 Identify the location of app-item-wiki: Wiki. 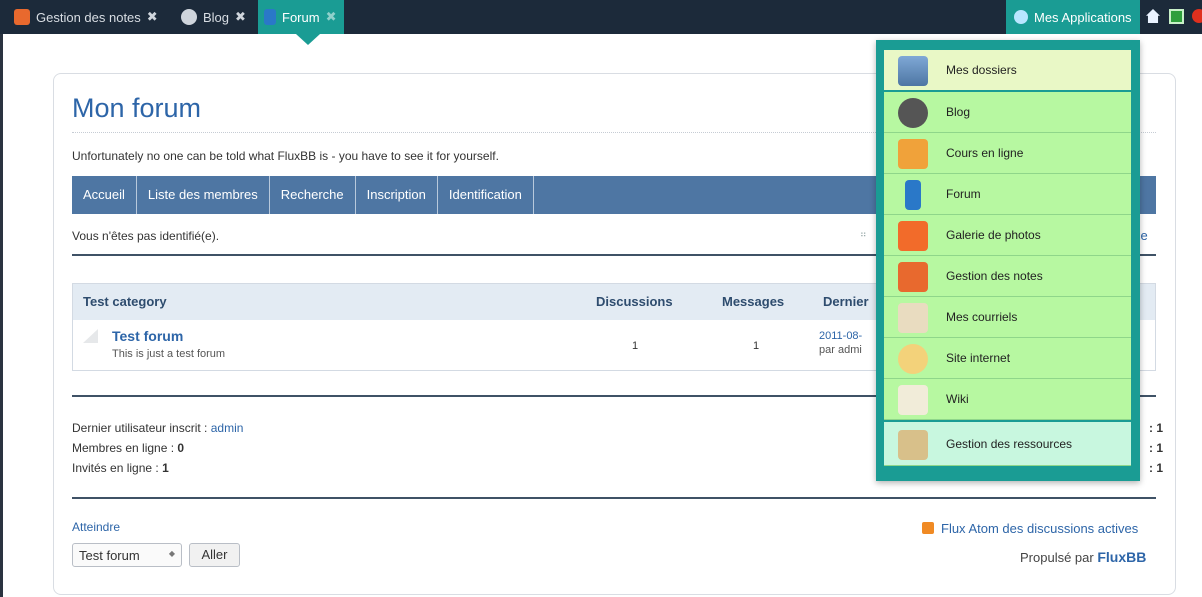
(1007, 399).